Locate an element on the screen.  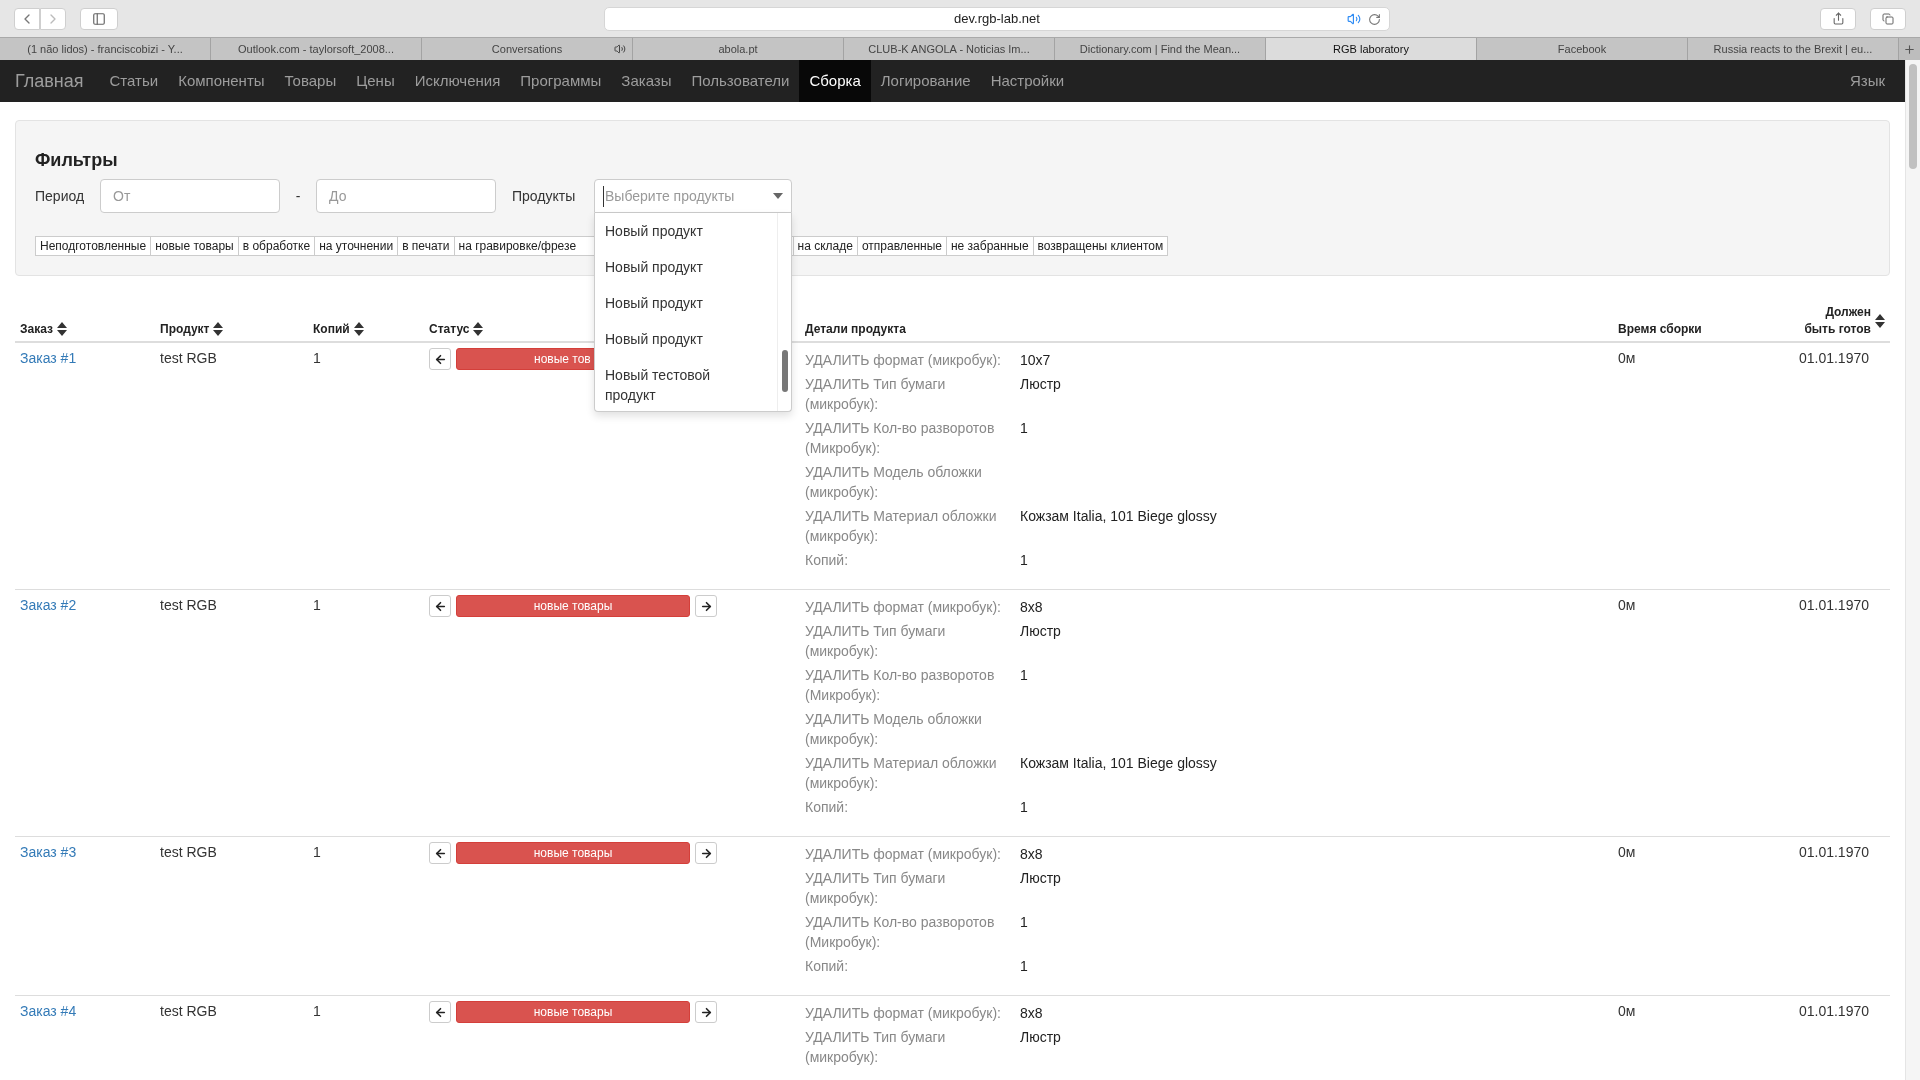
brand-link: Главная is located at coordinates (49, 81).